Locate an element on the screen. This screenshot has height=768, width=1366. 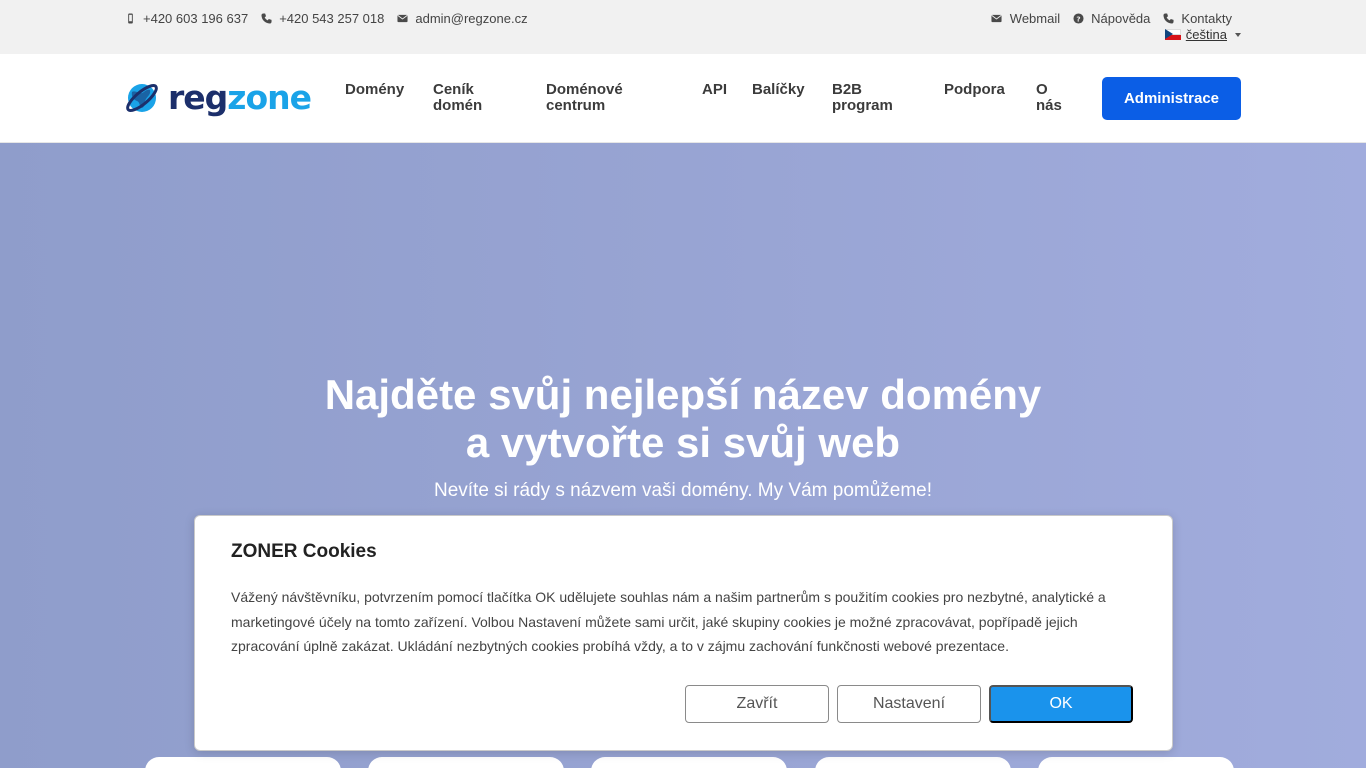
nav-item-label-2: program is located at coordinates (862, 105).